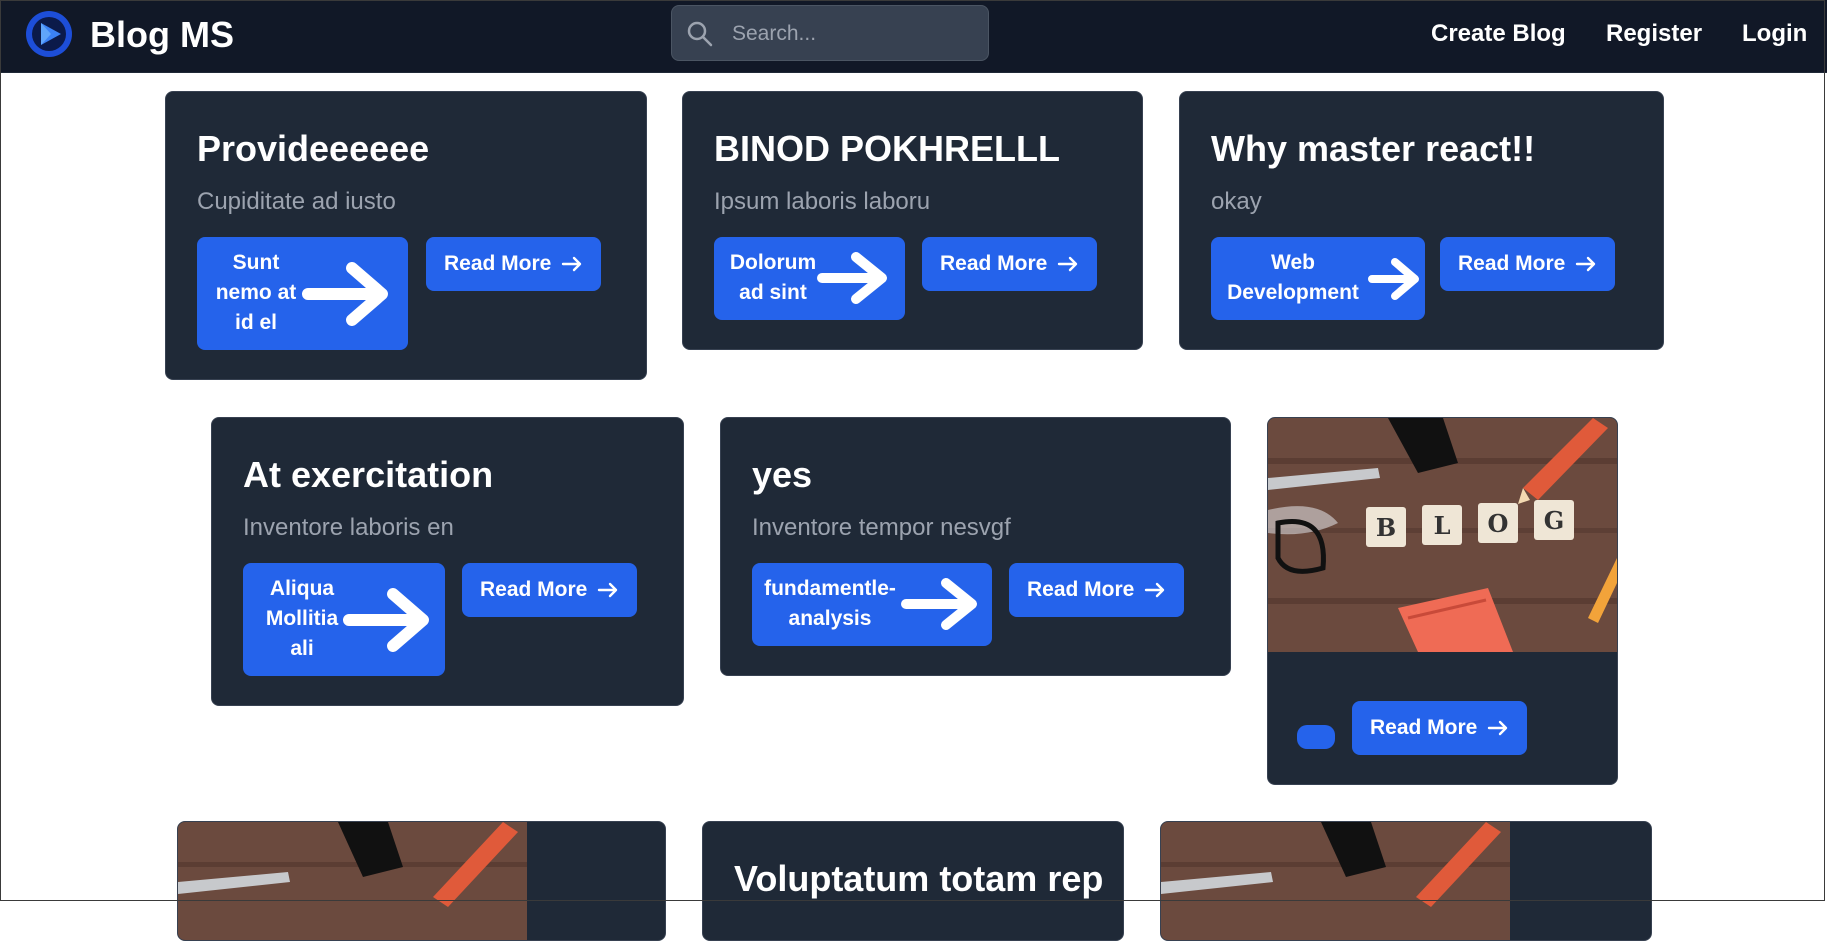  I want to click on search-icon, so click(700, 34).